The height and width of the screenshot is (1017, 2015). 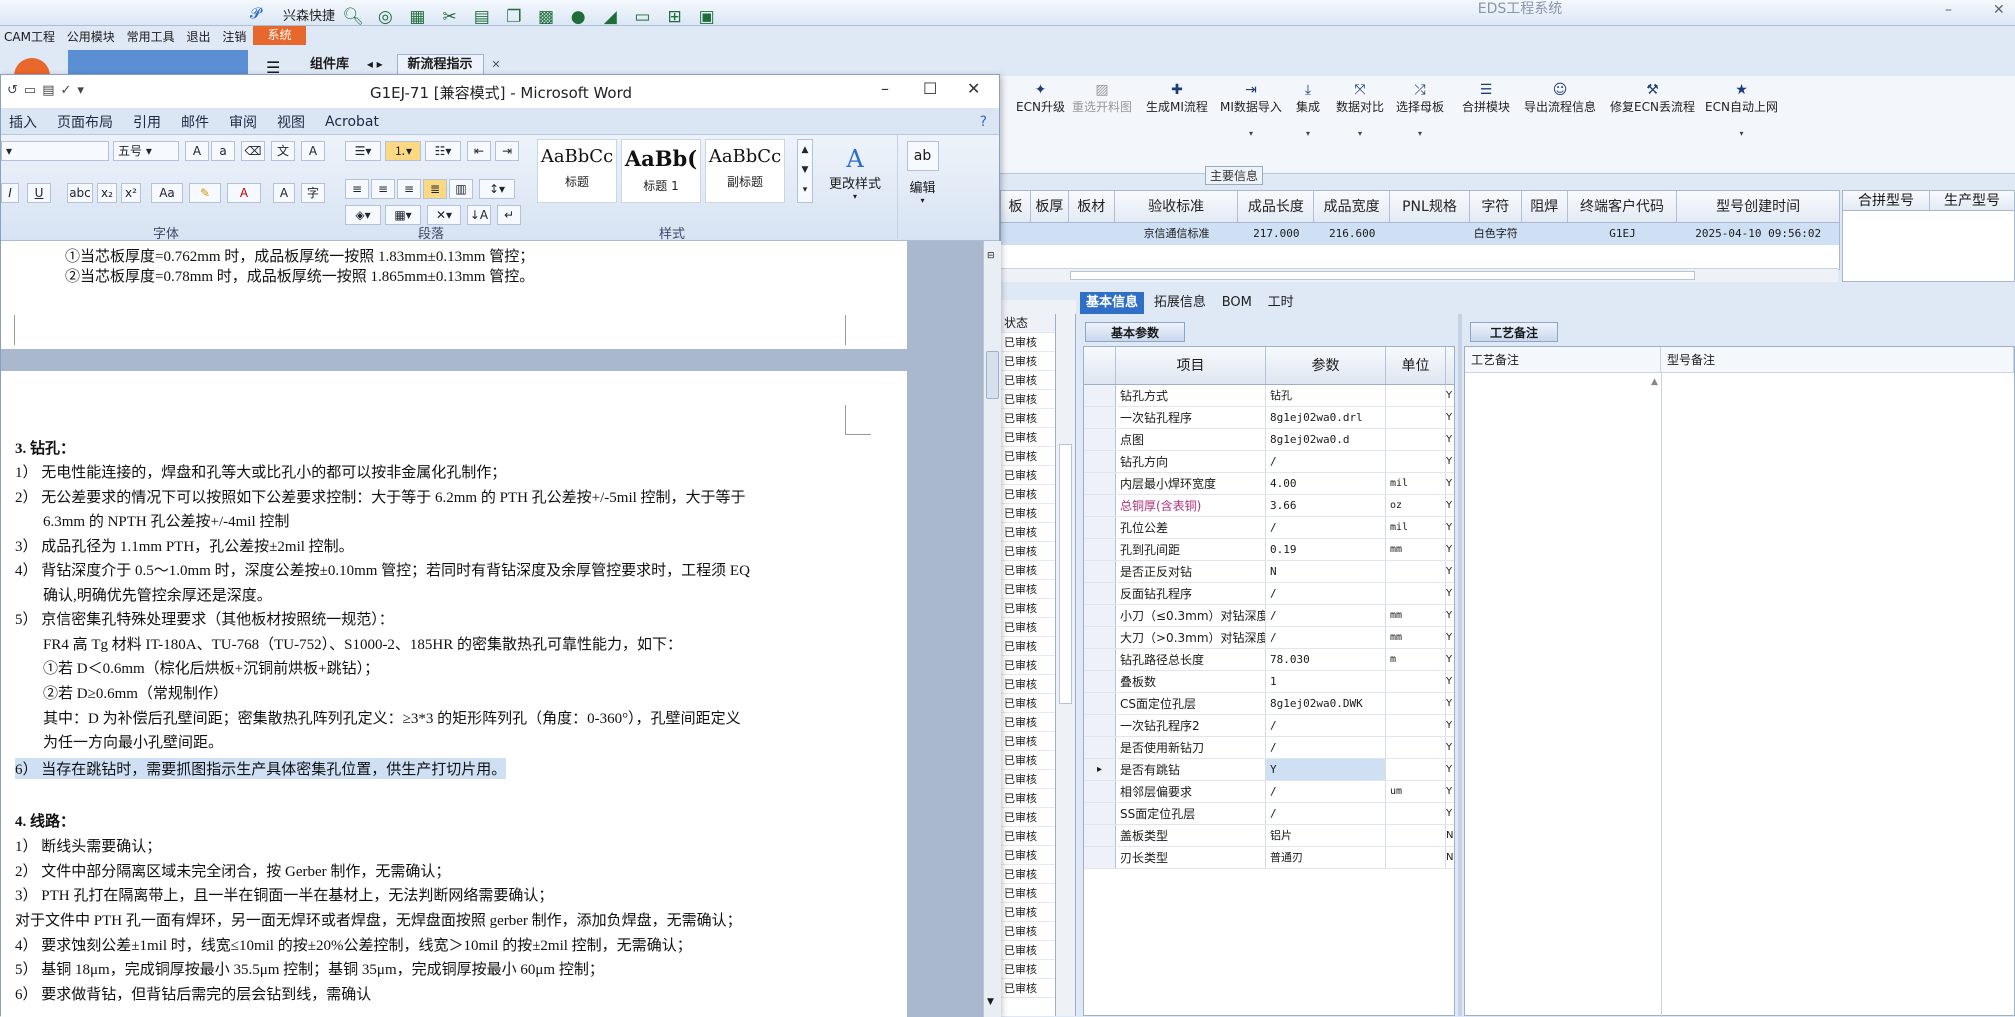 I want to click on decrease-indent-icon: ⇤, so click(x=479, y=151).